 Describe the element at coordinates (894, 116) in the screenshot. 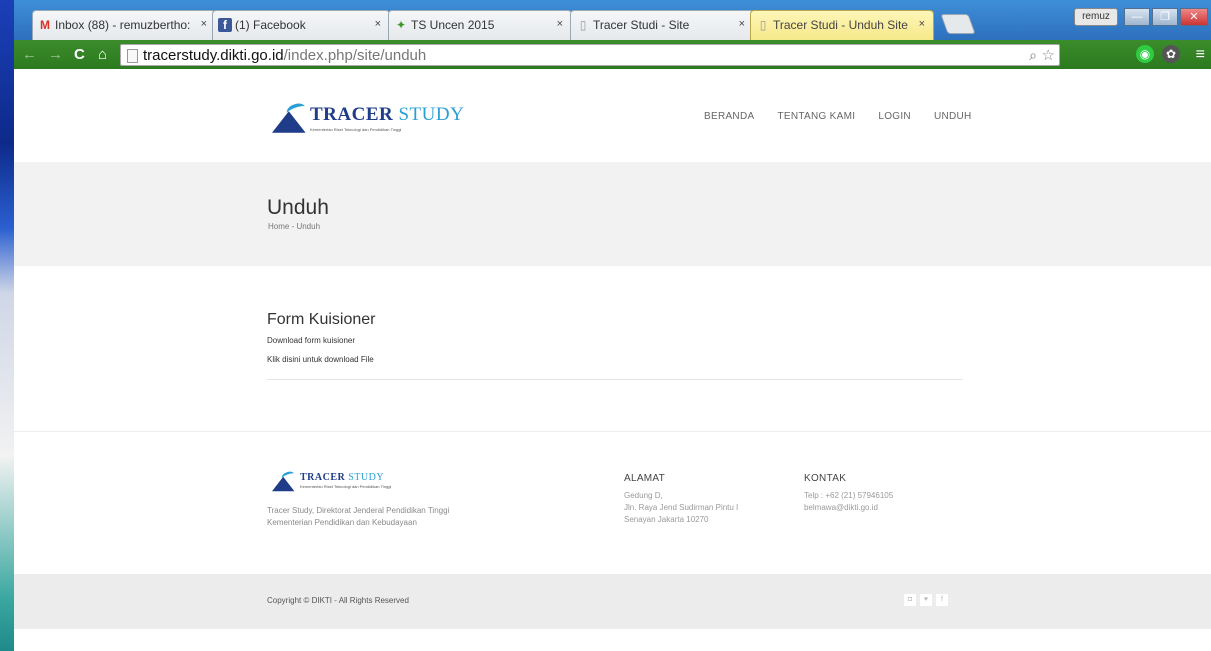

I see `nav-login: LOGIN` at that location.